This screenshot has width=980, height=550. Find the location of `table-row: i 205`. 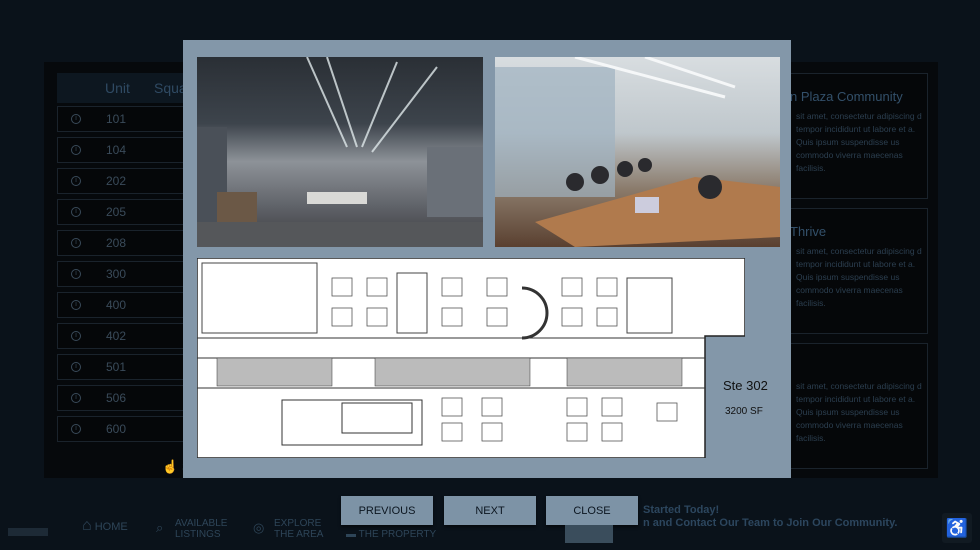

table-row: i 205 is located at coordinates (127, 212).